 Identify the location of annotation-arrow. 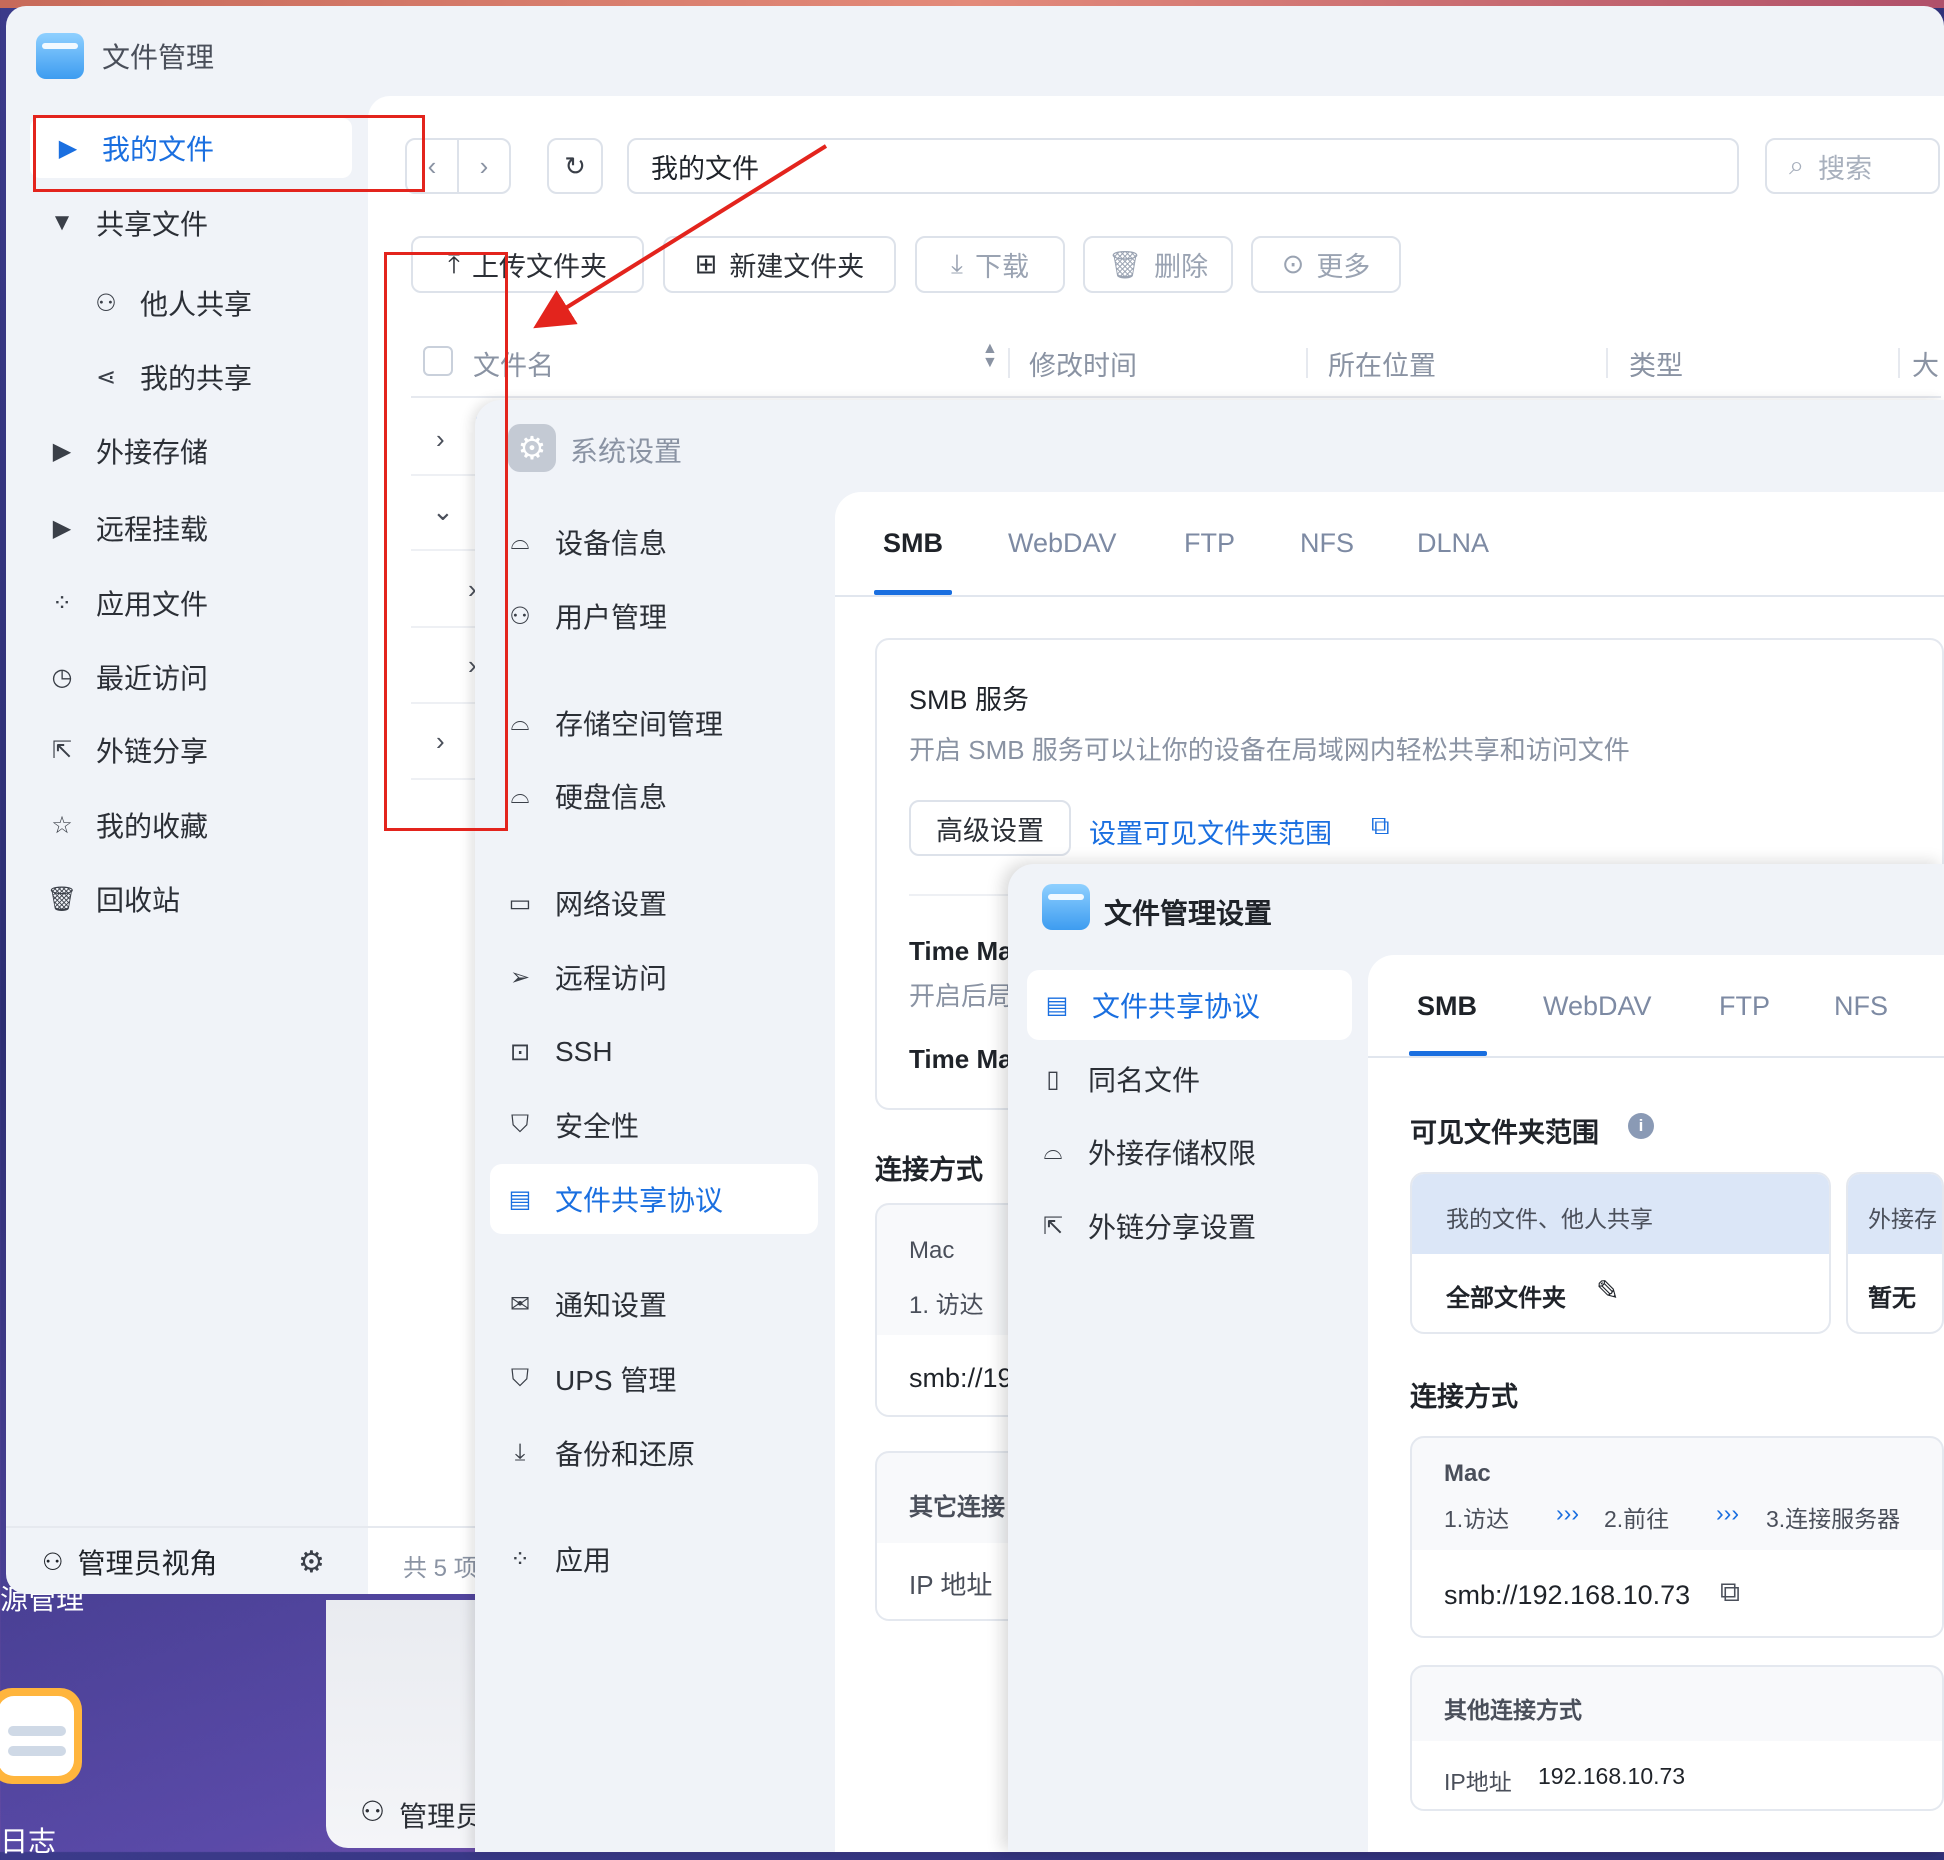
(680, 236).